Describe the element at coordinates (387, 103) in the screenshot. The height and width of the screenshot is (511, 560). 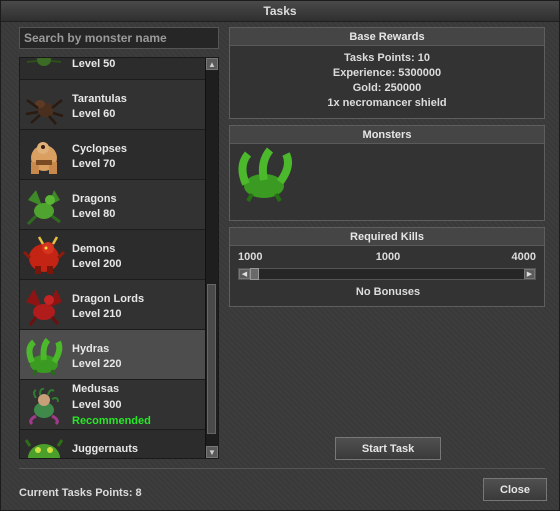
I see `reward-item: 1x necromancer shield` at that location.